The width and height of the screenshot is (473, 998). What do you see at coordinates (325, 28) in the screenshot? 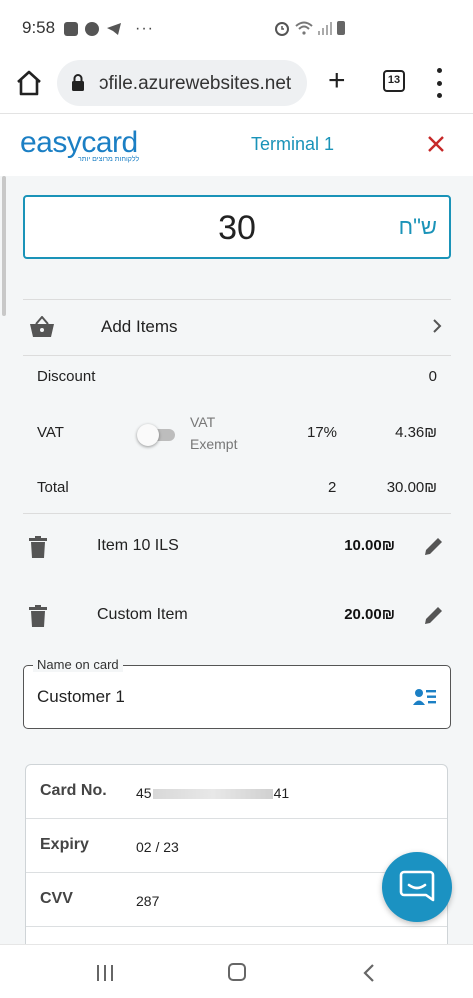
I see `signal-icon` at bounding box center [325, 28].